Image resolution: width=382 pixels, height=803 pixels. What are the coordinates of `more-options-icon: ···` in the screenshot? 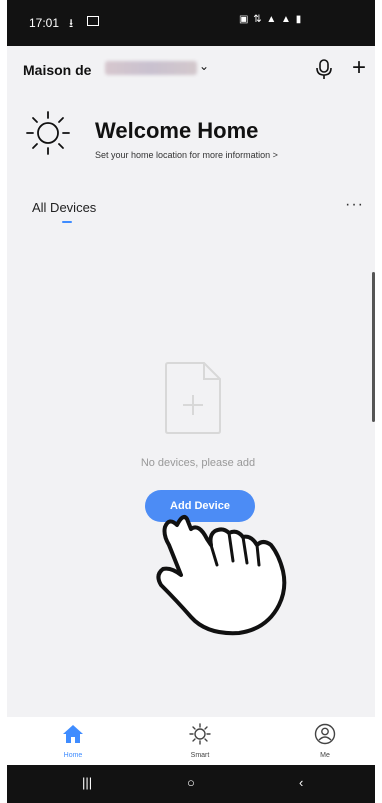 It's located at (354, 205).